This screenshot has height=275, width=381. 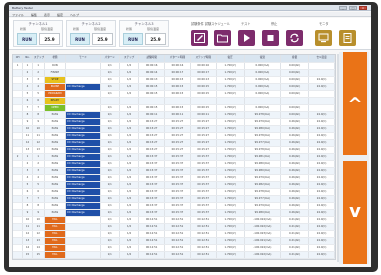 I want to click on refresh-button, so click(x=294, y=38).